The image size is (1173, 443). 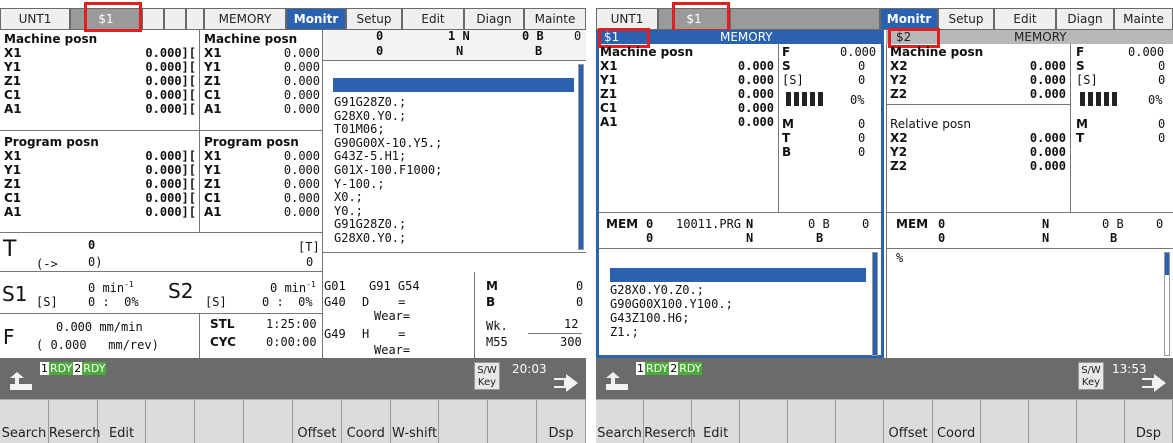 What do you see at coordinates (529, 369) in the screenshot?
I see `clock: 20:03` at bounding box center [529, 369].